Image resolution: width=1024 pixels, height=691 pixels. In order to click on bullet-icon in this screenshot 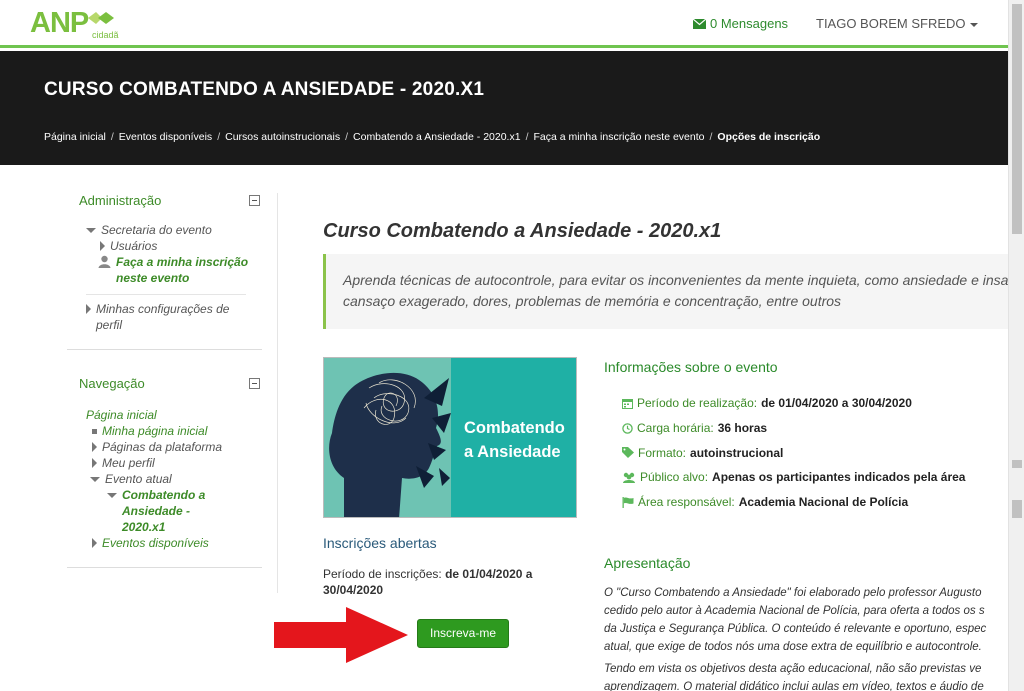, I will do `click(94, 431)`.